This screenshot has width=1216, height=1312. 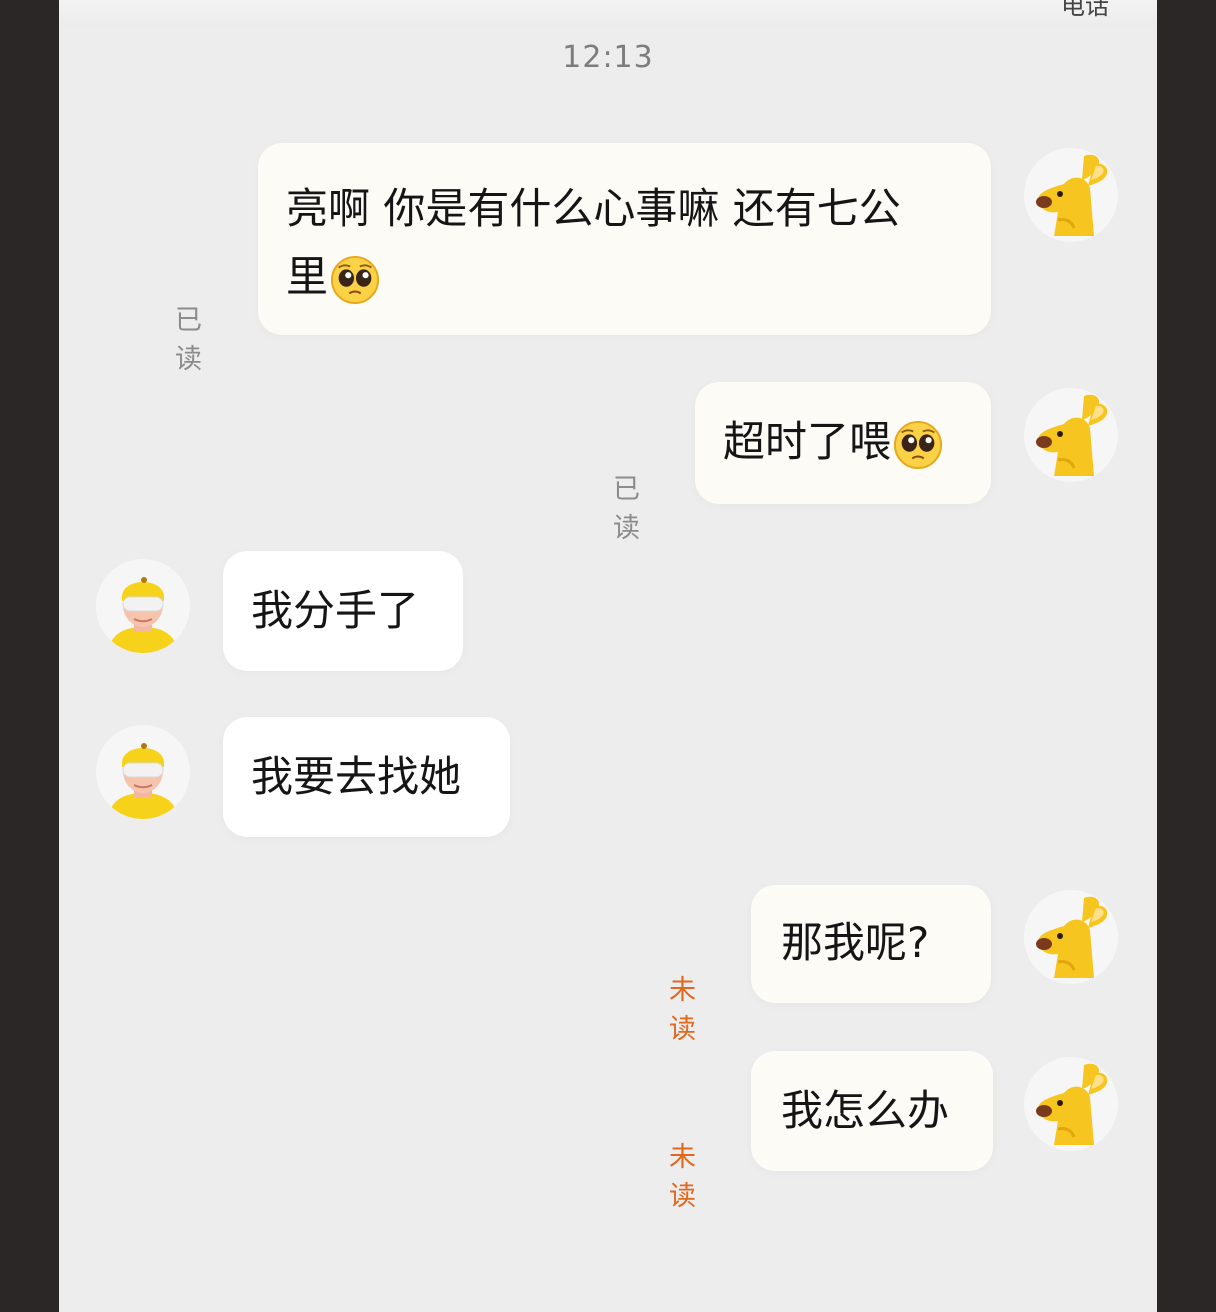 I want to click on message-bubble: 那我呢?, so click(x=871, y=944).